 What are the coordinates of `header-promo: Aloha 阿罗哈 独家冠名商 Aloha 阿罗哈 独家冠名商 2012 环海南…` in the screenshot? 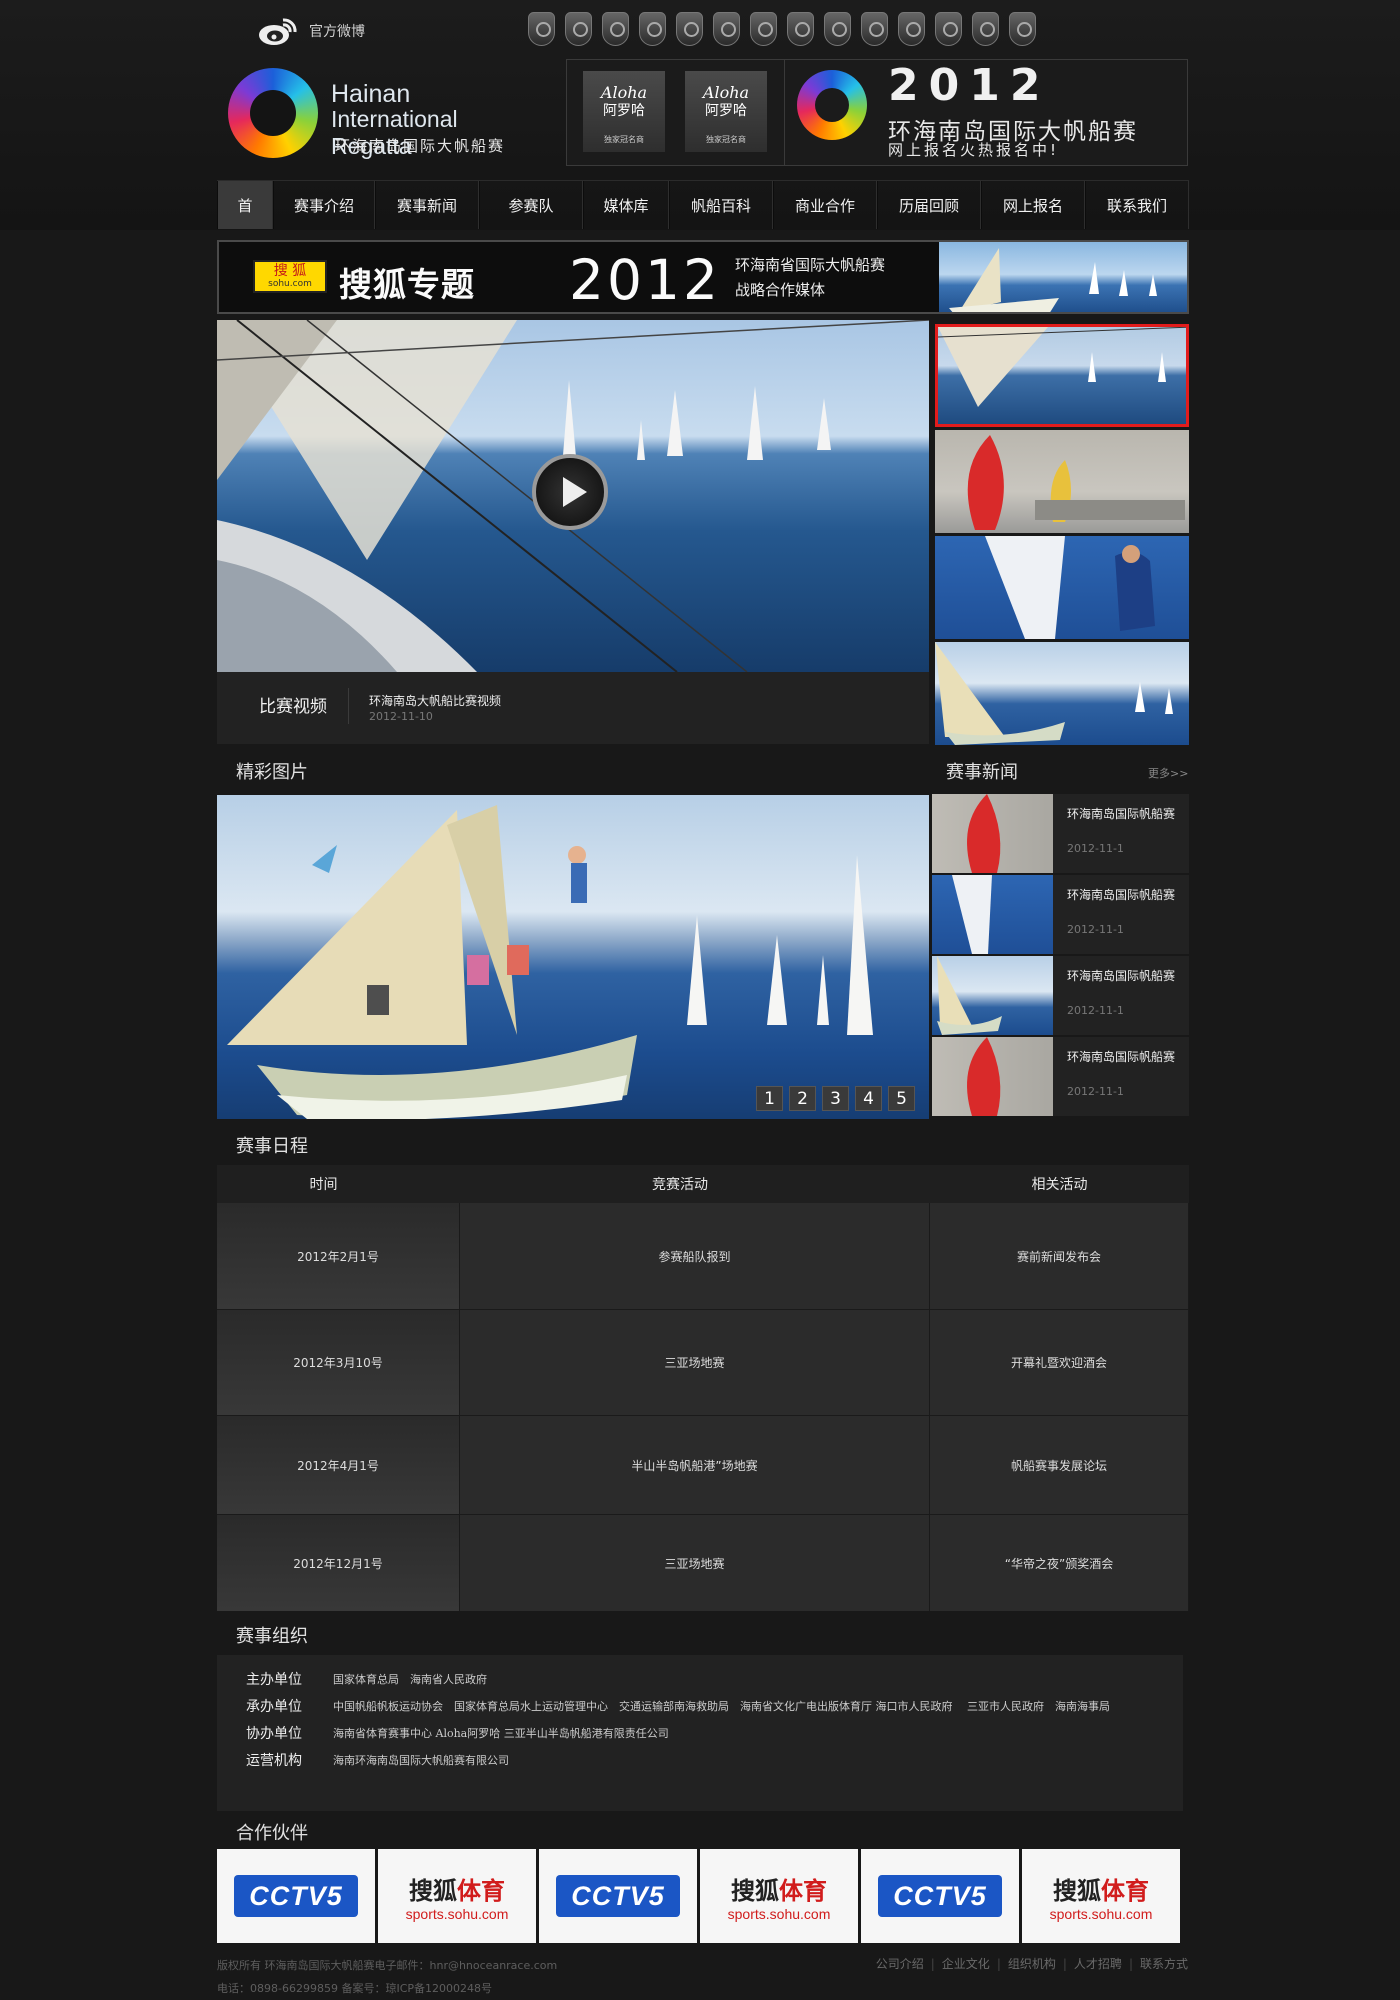 It's located at (877, 112).